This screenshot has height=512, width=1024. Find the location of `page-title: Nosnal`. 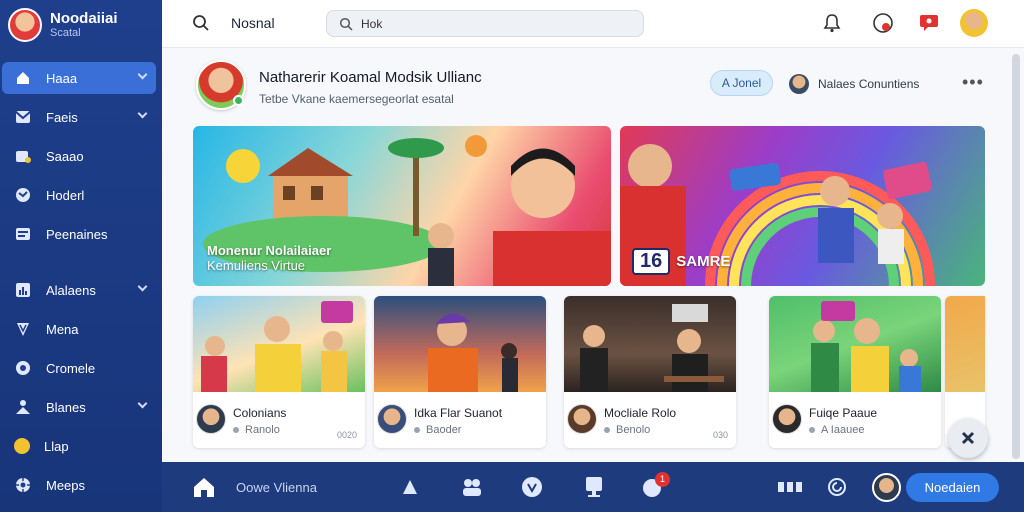

page-title: Nosnal is located at coordinates (253, 23).